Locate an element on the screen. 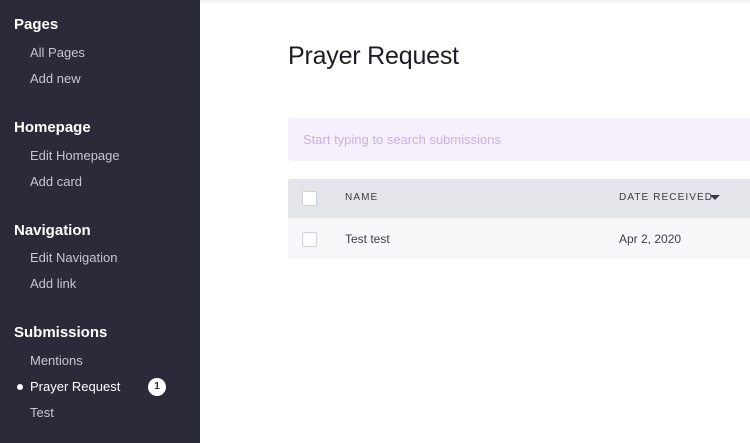 Image resolution: width=750 pixels, height=443 pixels. column-header-date-received: DATE RECEIVED is located at coordinates (666, 197).